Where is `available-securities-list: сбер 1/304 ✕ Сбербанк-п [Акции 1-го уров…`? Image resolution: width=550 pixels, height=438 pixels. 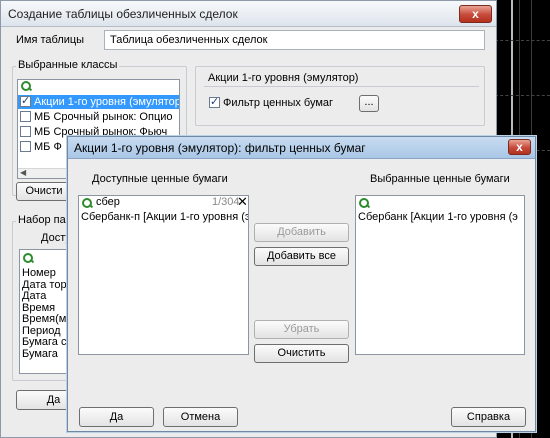 available-securities-list: сбер 1/304 ✕ Сбербанк-п [Акции 1-го уров… is located at coordinates (163, 274).